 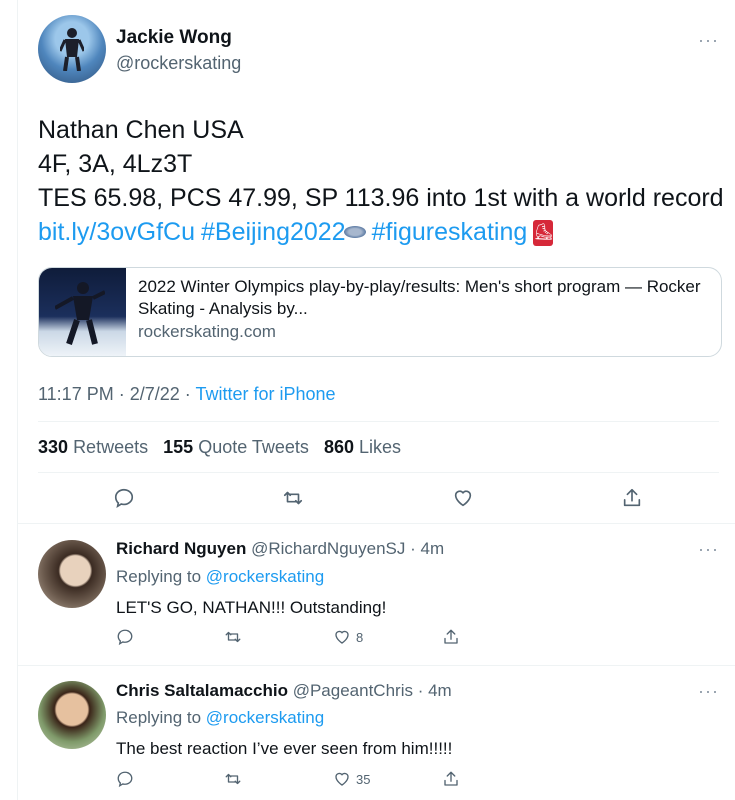 What do you see at coordinates (141, 130) in the screenshot?
I see `tweet-line-1: Nathan Chen USA` at bounding box center [141, 130].